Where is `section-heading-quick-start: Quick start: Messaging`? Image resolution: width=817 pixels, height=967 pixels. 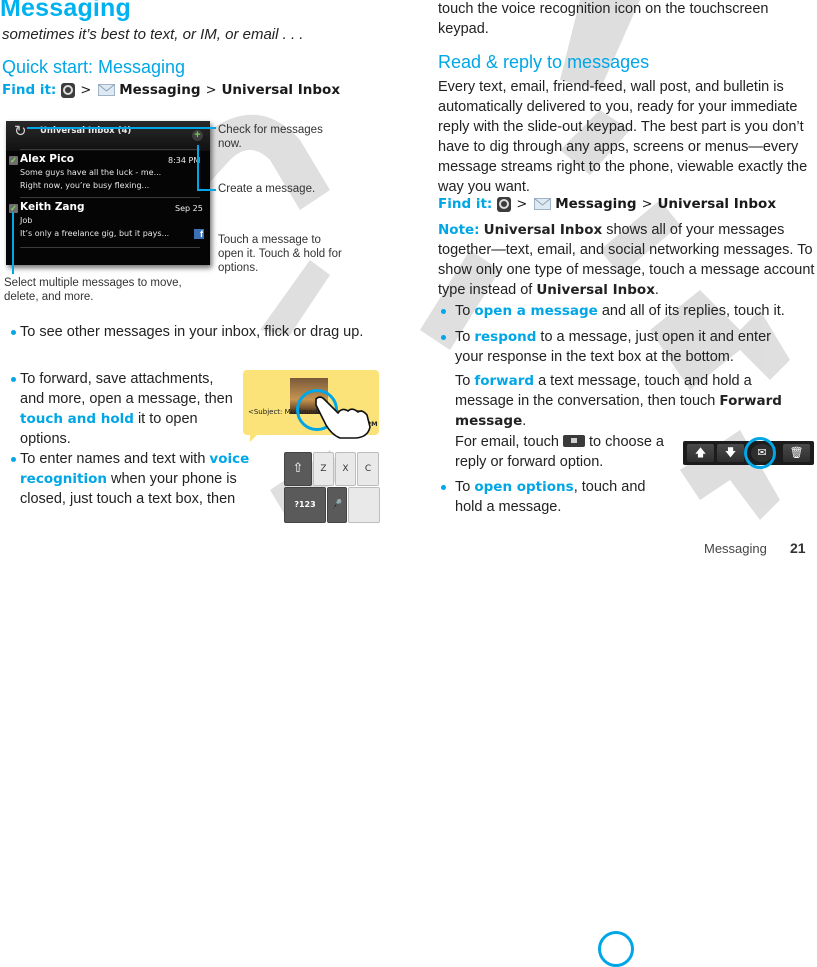
section-heading-quick-start: Quick start: Messaging is located at coordinates (94, 67).